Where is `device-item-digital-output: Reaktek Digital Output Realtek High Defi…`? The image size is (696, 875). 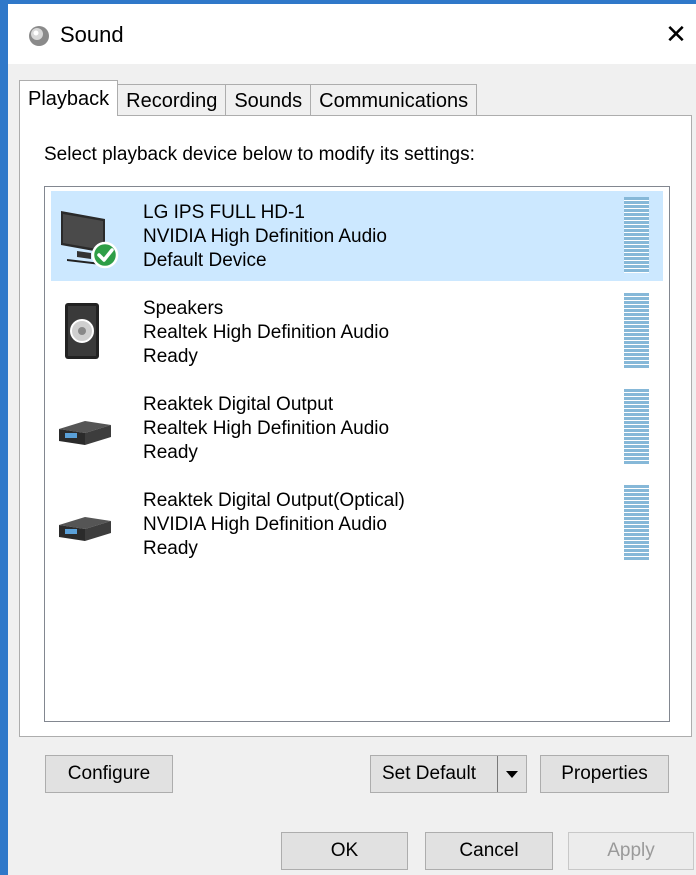 device-item-digital-output: Reaktek Digital Output Realtek High Defi… is located at coordinates (357, 428).